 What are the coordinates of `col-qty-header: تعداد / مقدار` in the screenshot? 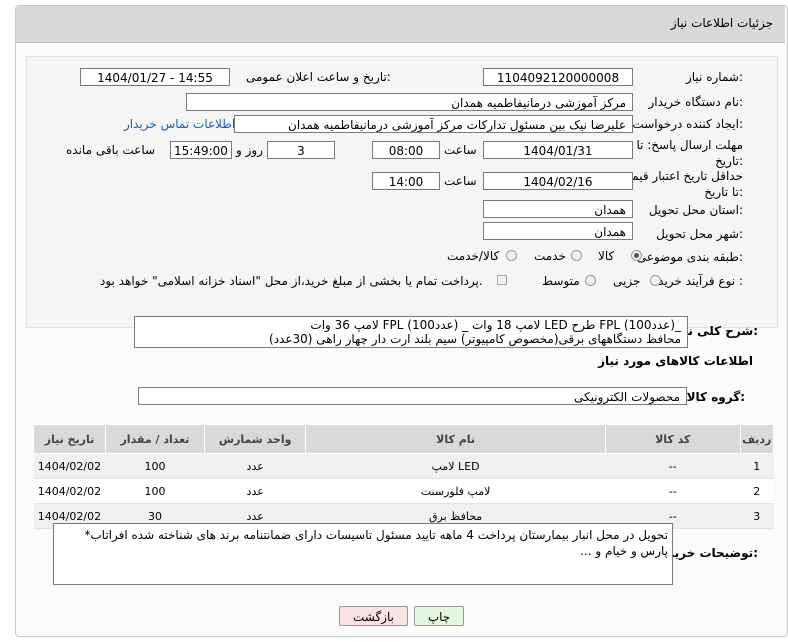 It's located at (155, 439).